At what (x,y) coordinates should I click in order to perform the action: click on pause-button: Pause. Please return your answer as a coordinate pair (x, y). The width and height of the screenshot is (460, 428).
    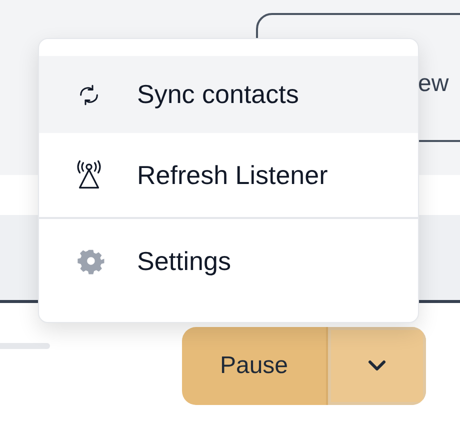
    Looking at the image, I should click on (254, 366).